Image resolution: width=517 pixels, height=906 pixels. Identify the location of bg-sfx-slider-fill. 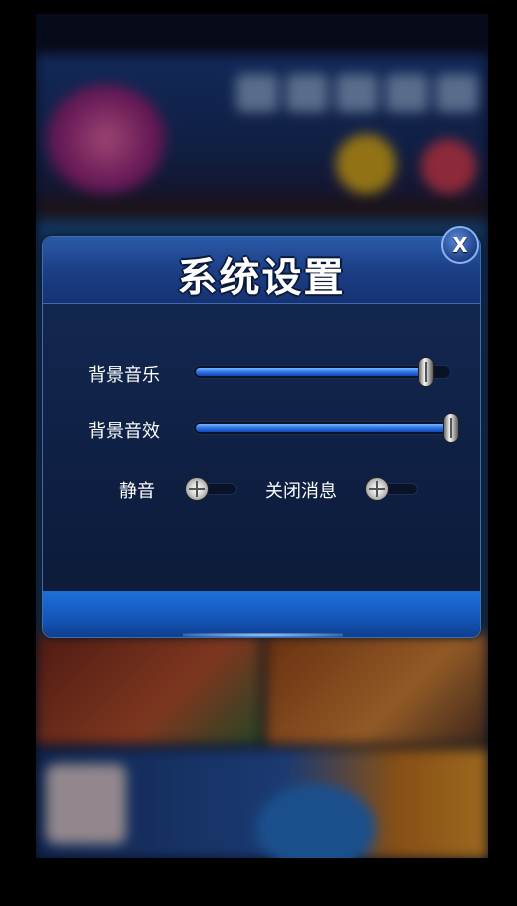
(327, 428).